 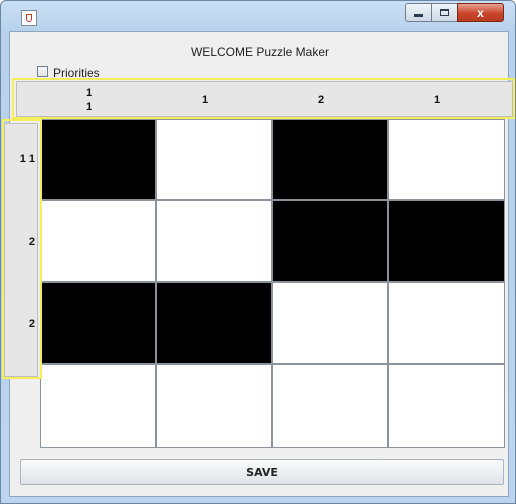 What do you see at coordinates (214, 406) in the screenshot?
I see `grid-cell-r4-c2` at bounding box center [214, 406].